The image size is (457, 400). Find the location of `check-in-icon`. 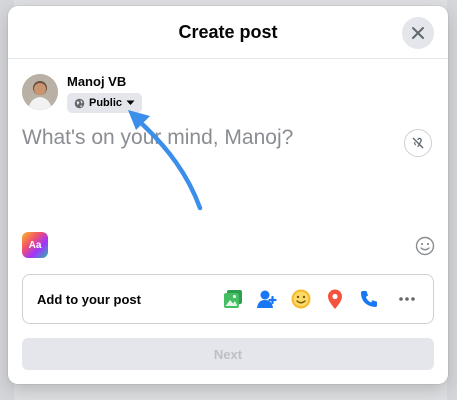

check-in-icon is located at coordinates (335, 299).